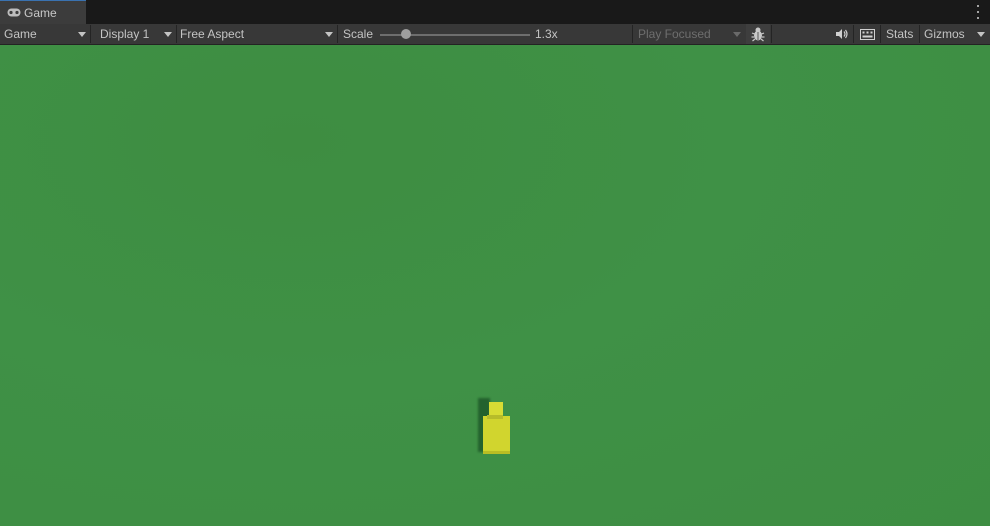 This screenshot has width=990, height=526. Describe the element at coordinates (546, 34) in the screenshot. I see `scale-value: 1.3x` at that location.